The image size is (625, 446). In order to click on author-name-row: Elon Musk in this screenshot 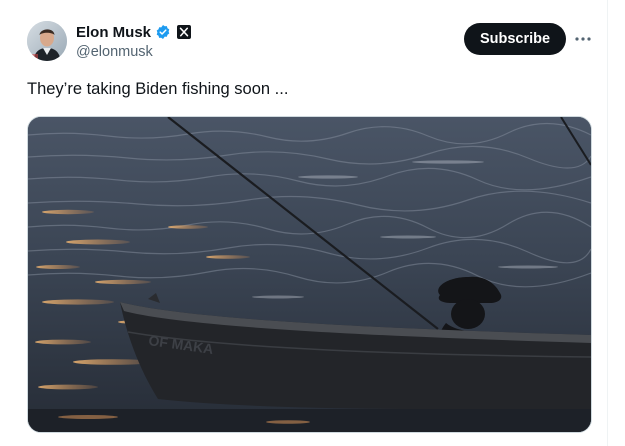, I will do `click(134, 32)`.